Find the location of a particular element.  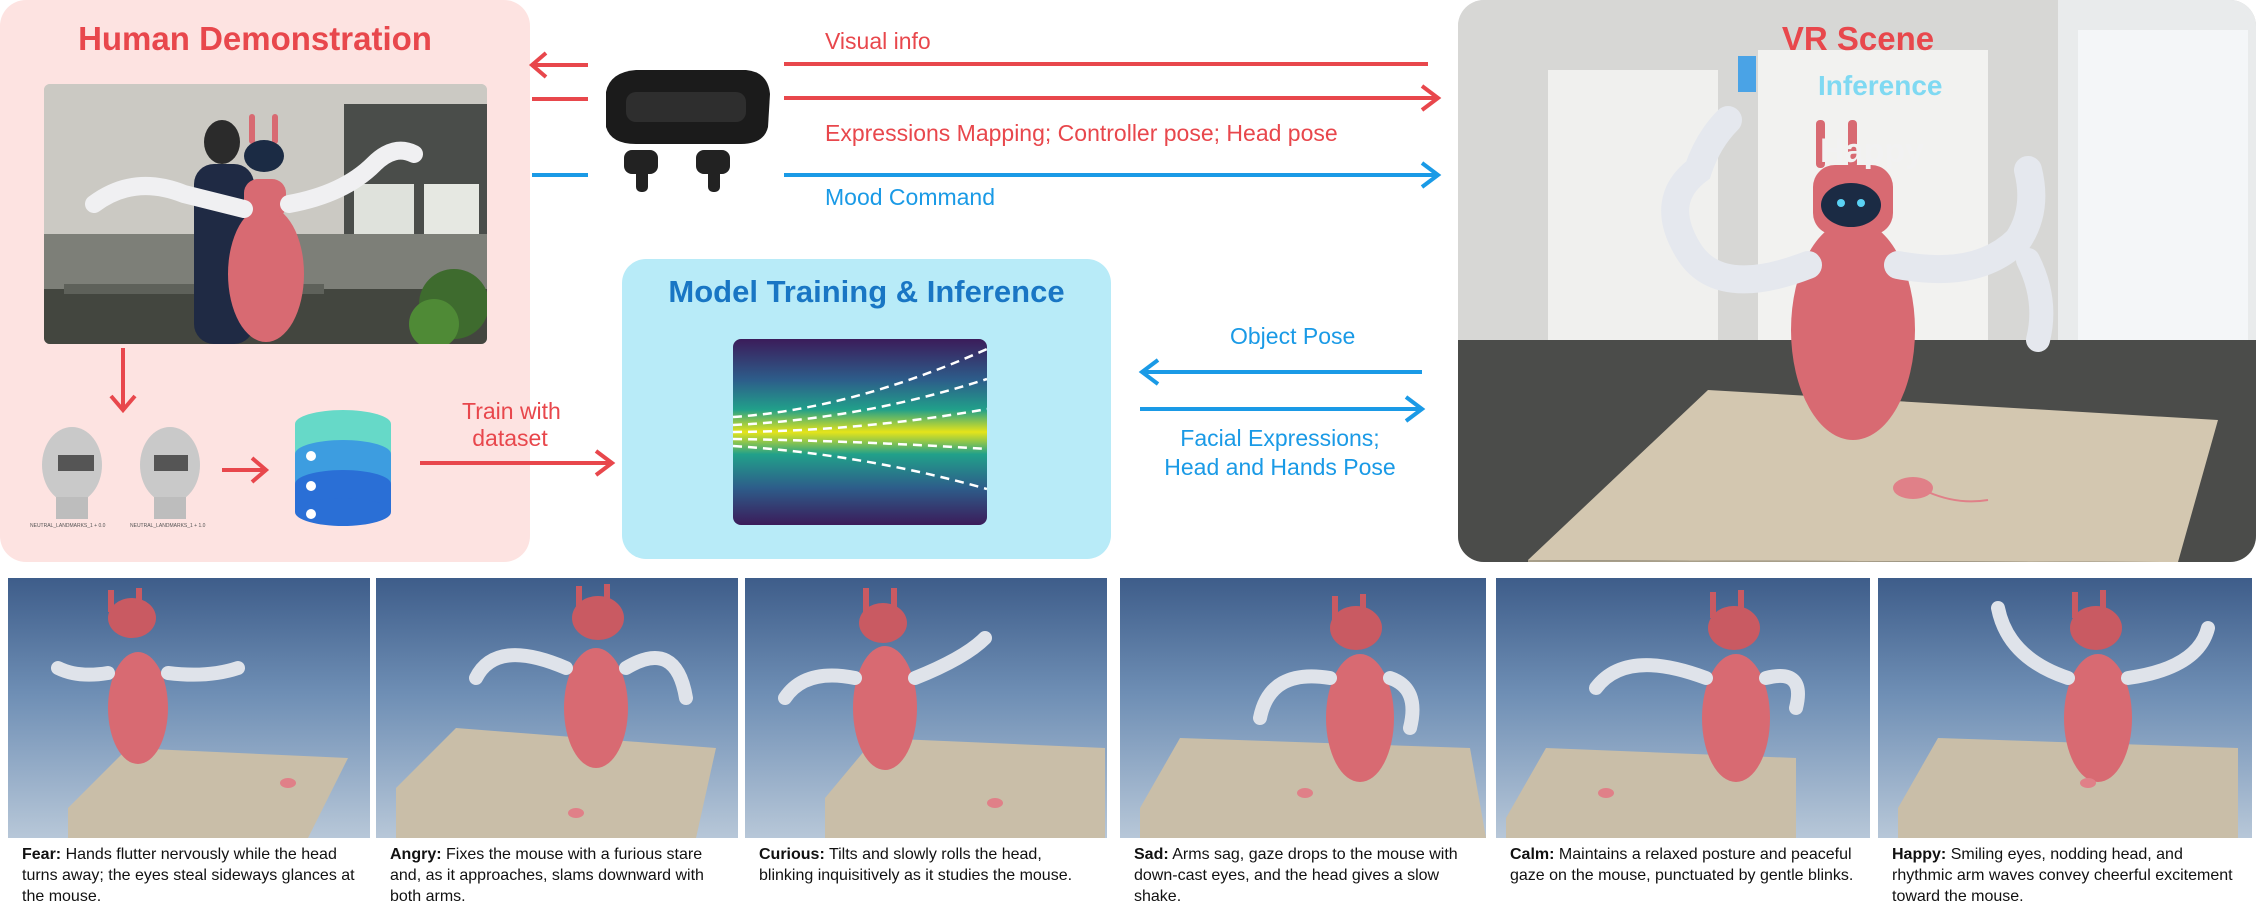

model-training-panel: Model Training & Inference is located at coordinates (866, 409).